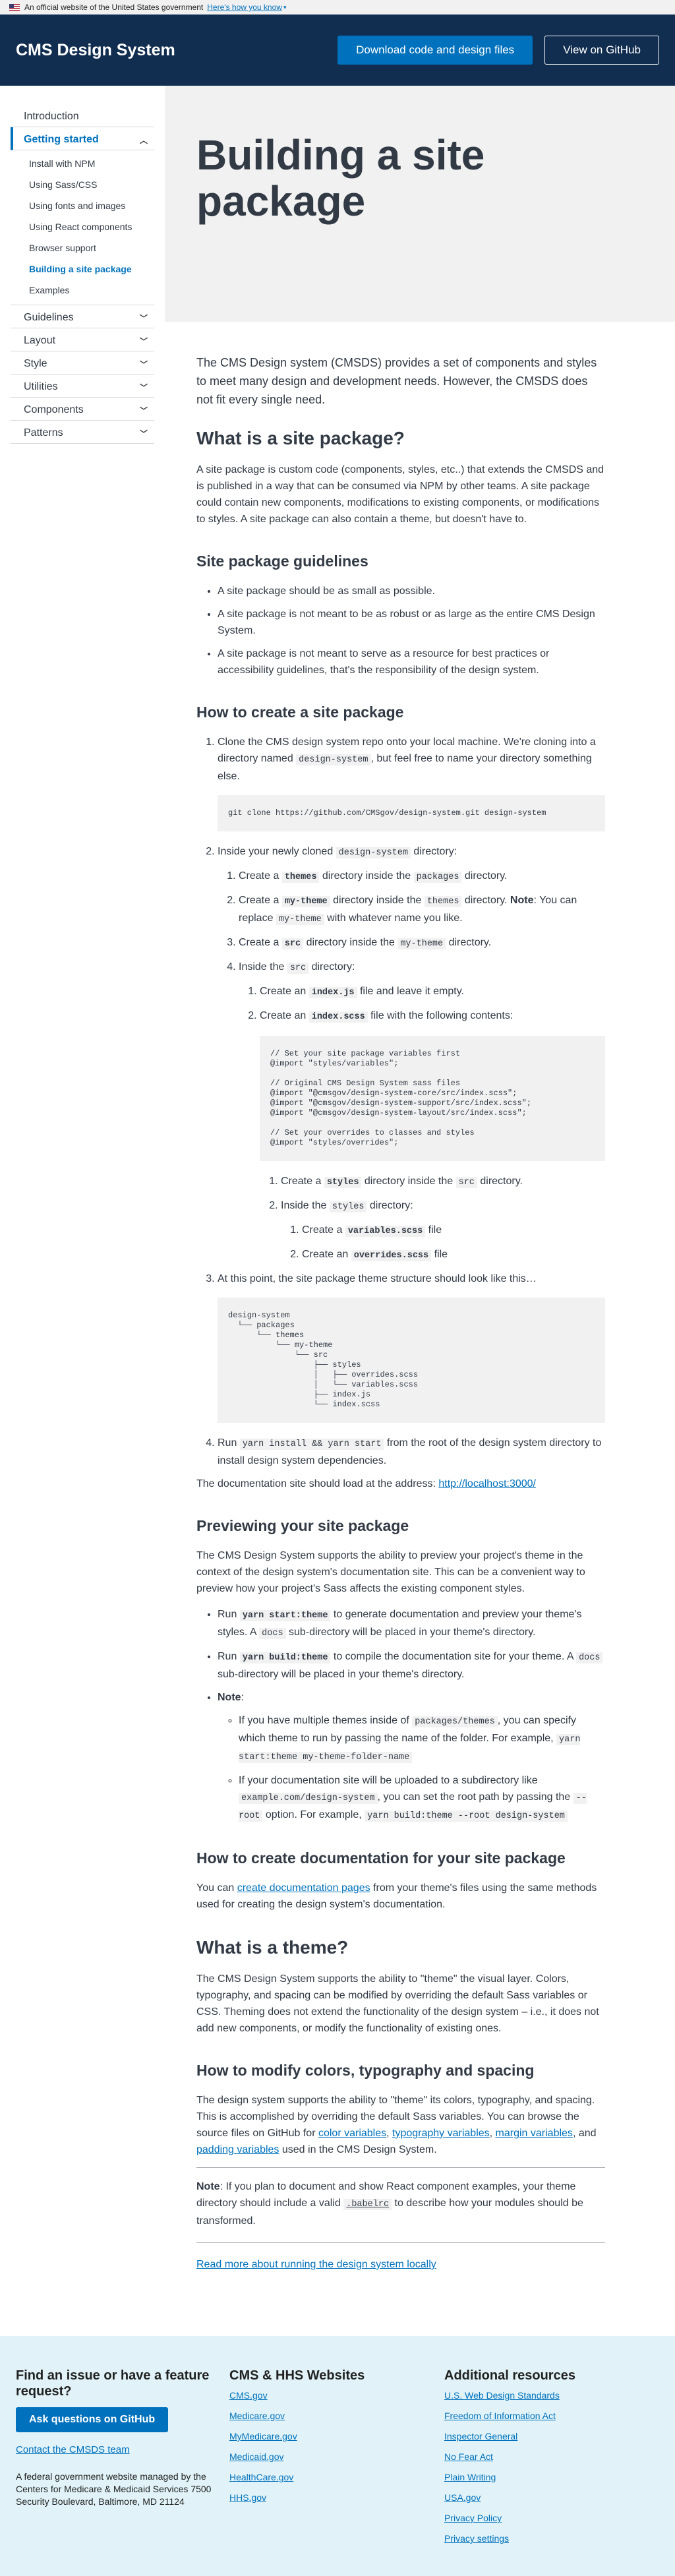 This screenshot has width=675, height=2576. I want to click on sidebar-subitem-examples: Examples, so click(82, 290).